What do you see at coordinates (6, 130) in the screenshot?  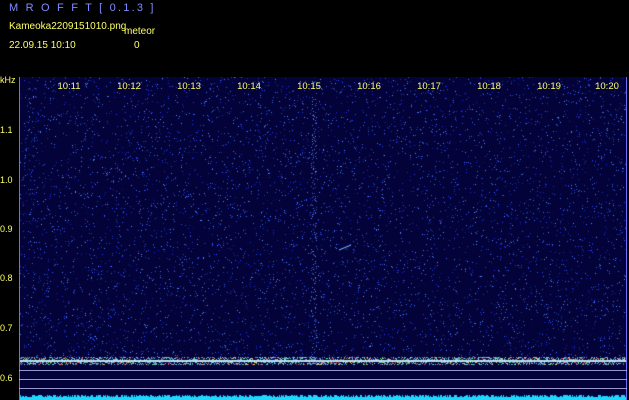 I see `y-tick-label: 1.1` at bounding box center [6, 130].